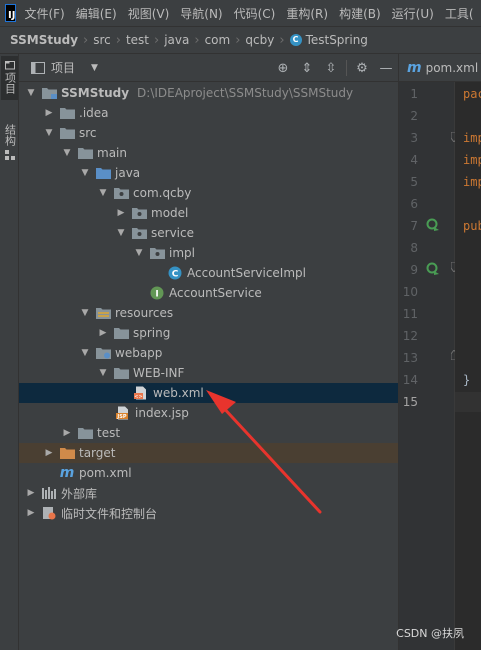 This screenshot has height=650, width=481. What do you see at coordinates (264, 452) in the screenshot?
I see `annotation-arrow-icon` at bounding box center [264, 452].